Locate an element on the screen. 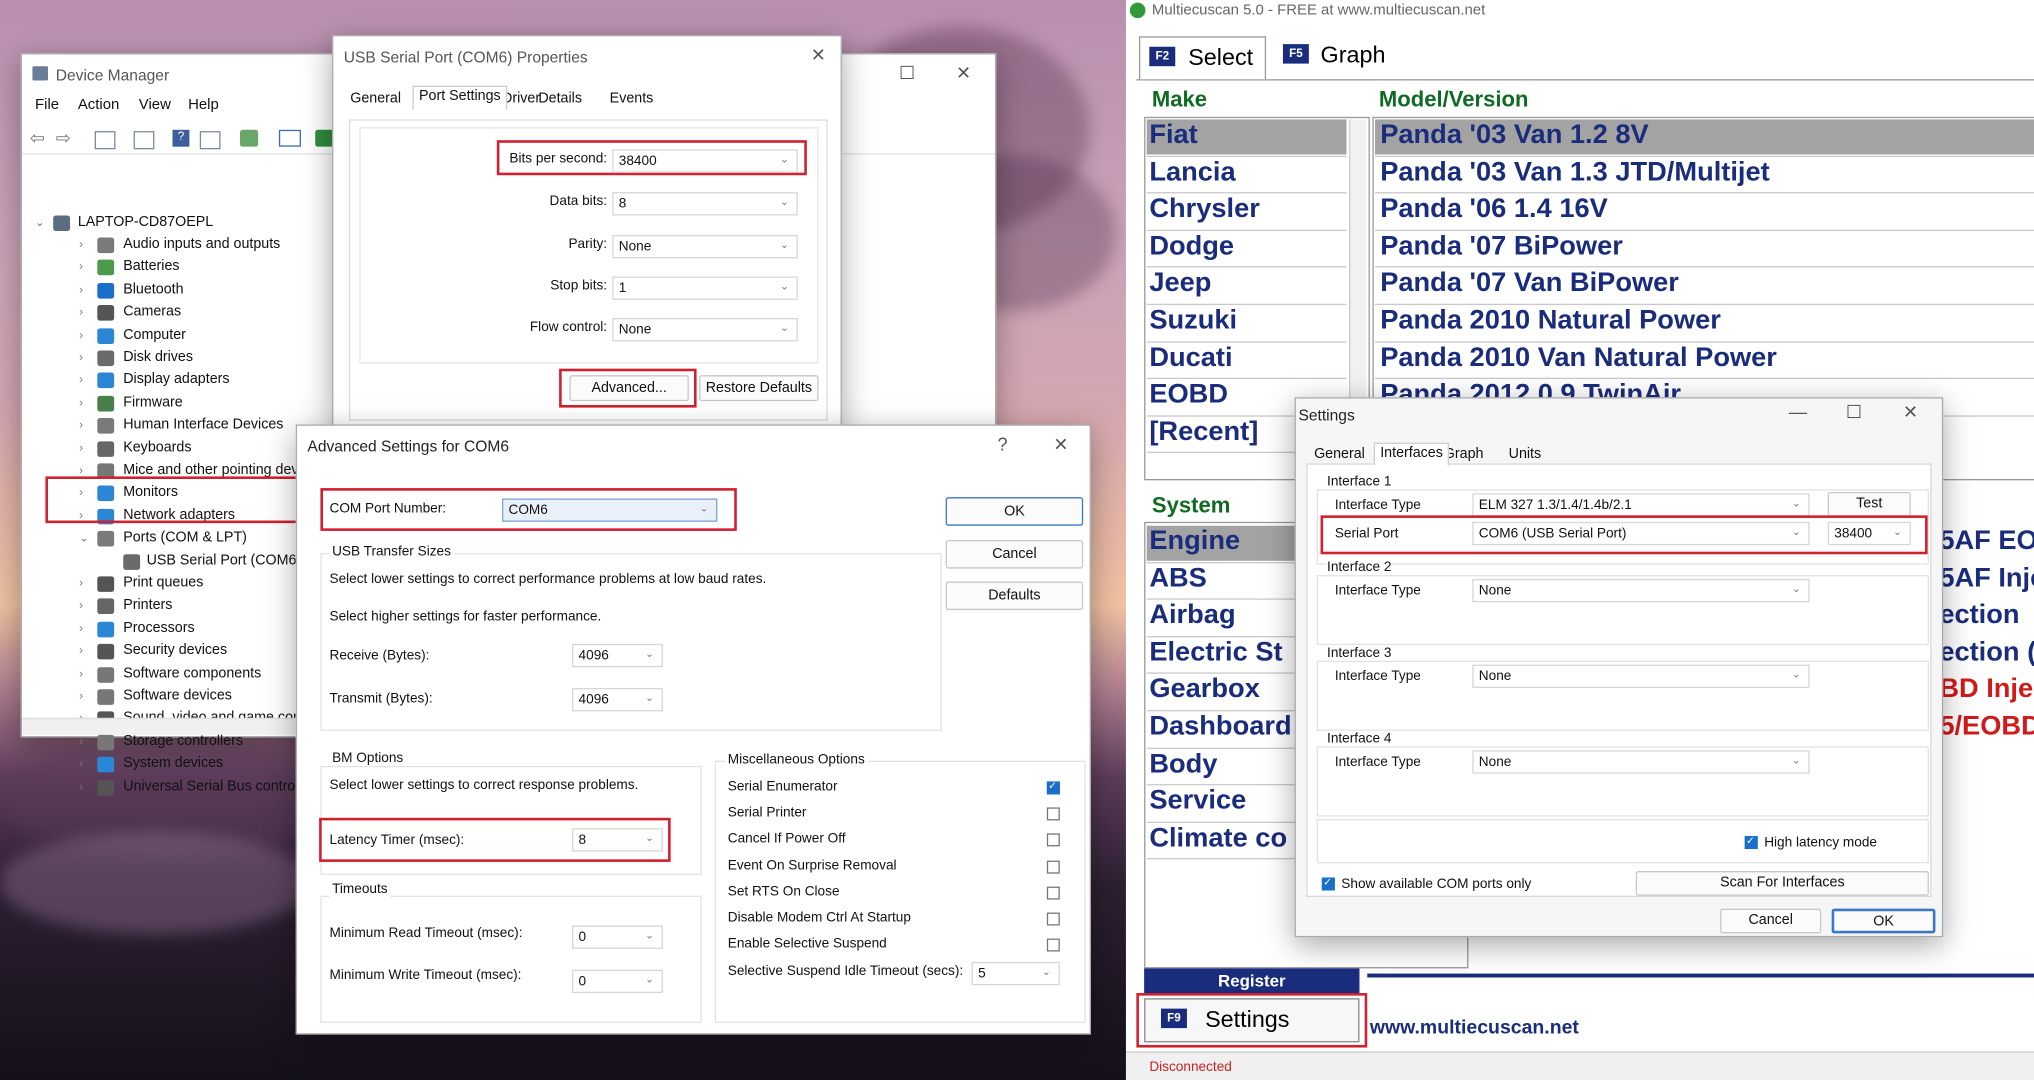  tab-graph: F5 Graph is located at coordinates (1336, 57).